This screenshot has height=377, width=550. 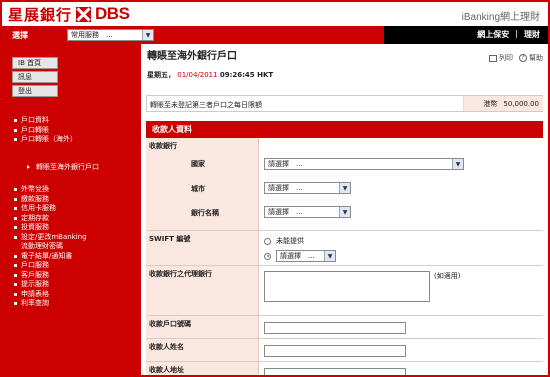 I want to click on city-select: 請選擇 ... ▼, so click(x=307, y=188).